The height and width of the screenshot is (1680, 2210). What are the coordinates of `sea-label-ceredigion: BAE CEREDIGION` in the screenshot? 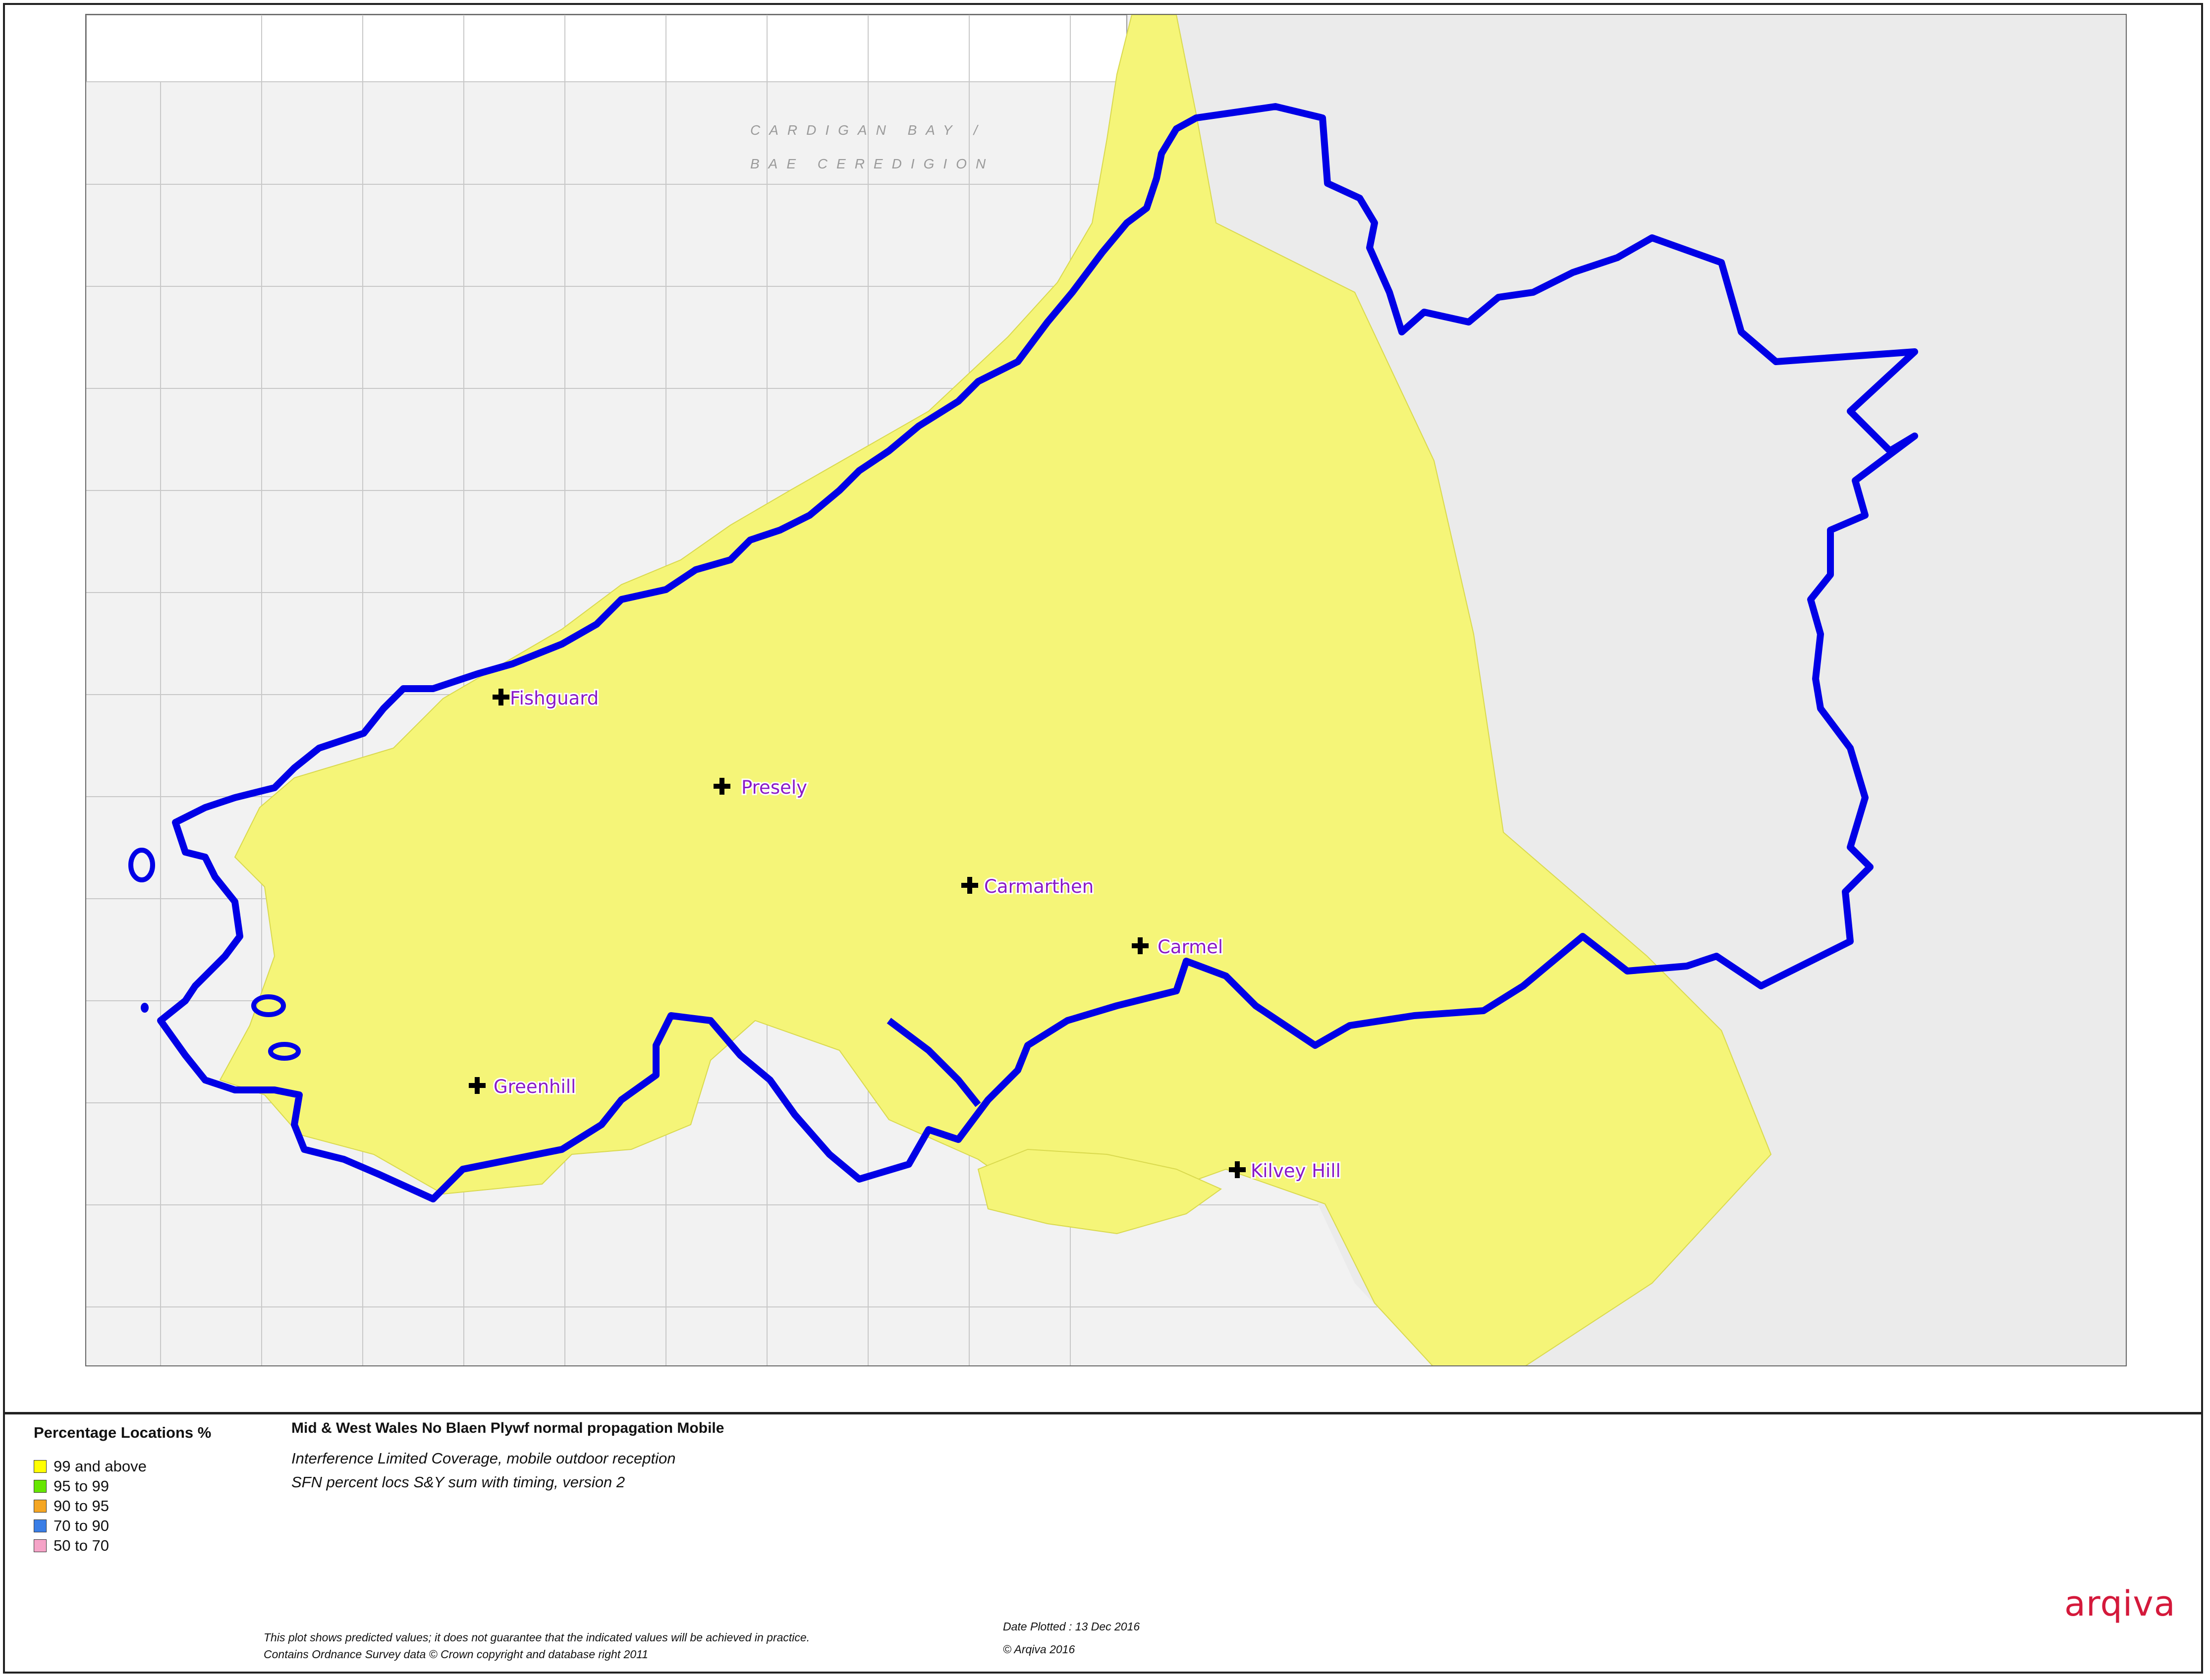 It's located at (872, 164).